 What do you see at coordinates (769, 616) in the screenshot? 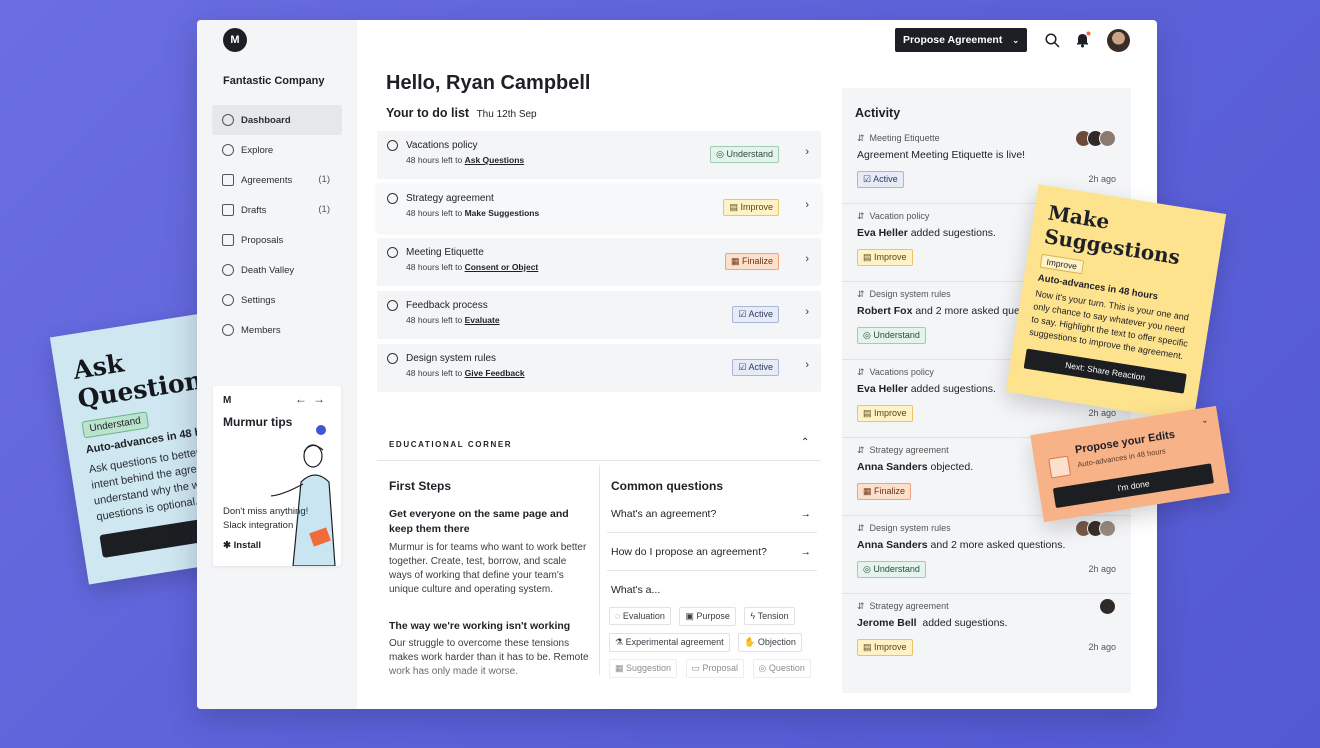
I see `glossary-chip: ϟ Tension` at bounding box center [769, 616].